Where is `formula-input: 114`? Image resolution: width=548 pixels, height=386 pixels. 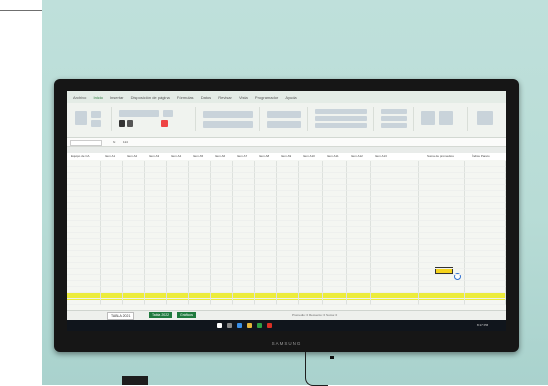 formula-input: 114 is located at coordinates (125, 142).